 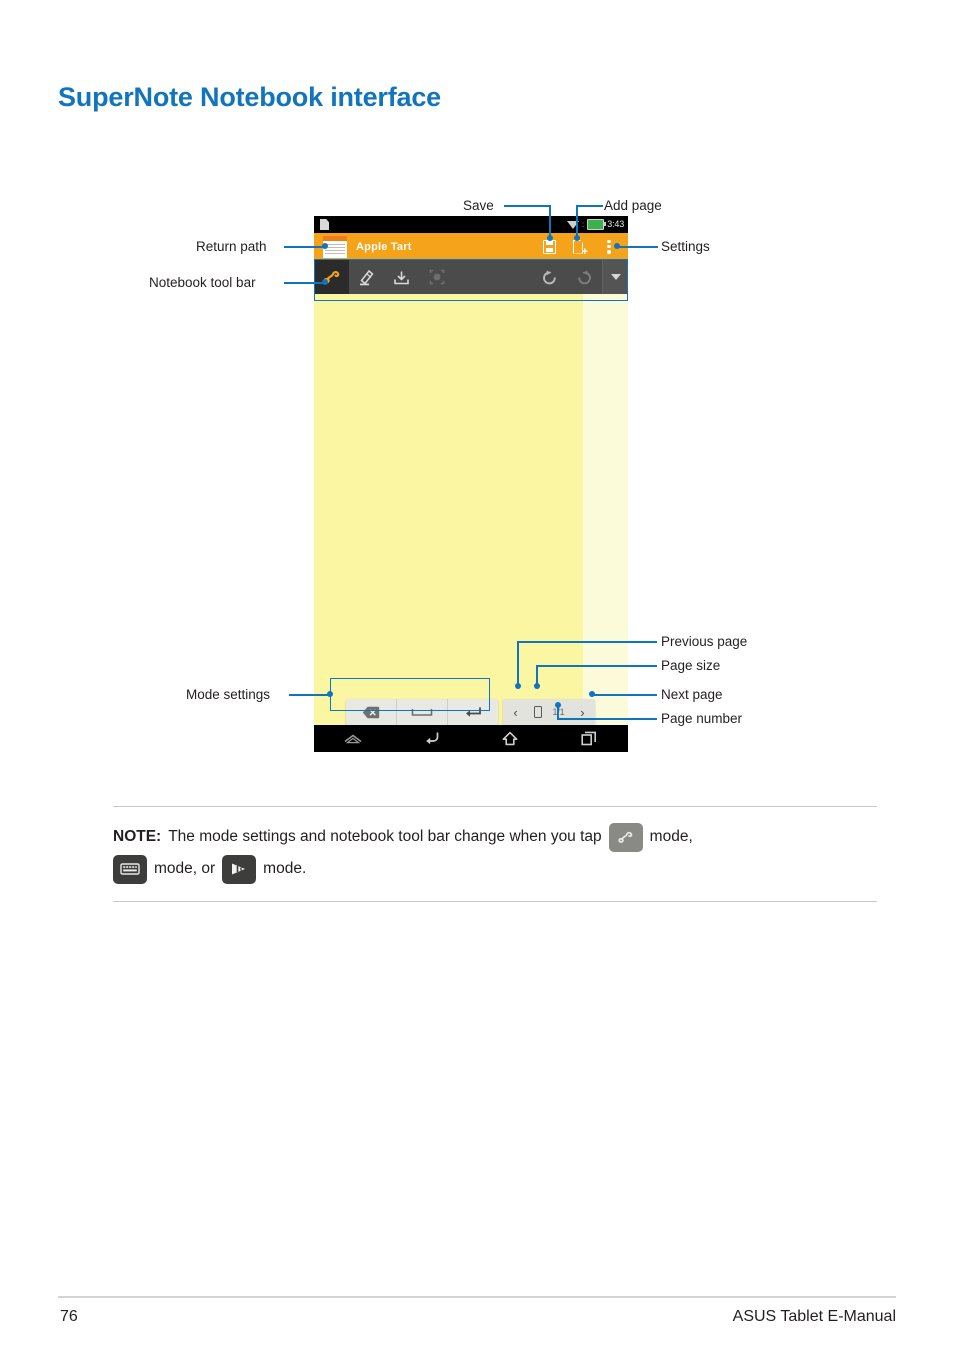 What do you see at coordinates (577, 221) in the screenshot?
I see `leader-line-add-page-v` at bounding box center [577, 221].